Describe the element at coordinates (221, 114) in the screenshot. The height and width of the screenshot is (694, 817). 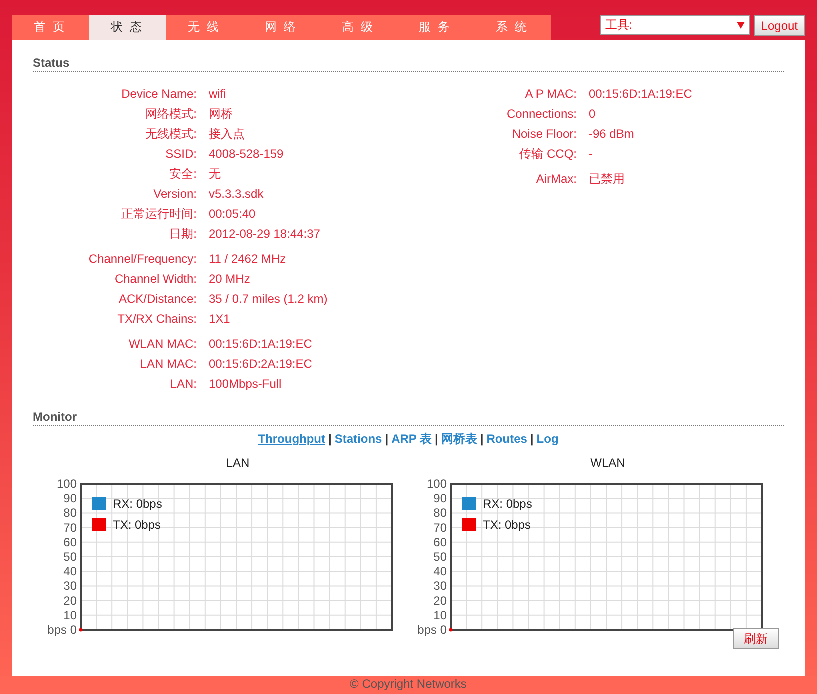
I see `field-value: 网桥` at that location.